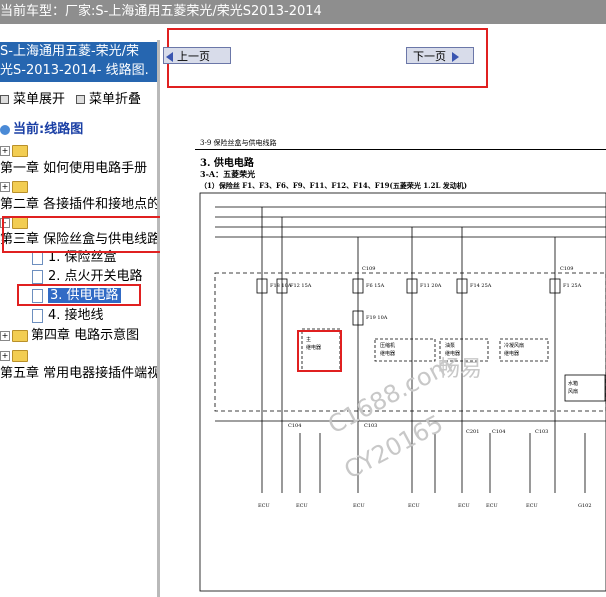 The width and height of the screenshot is (606, 597). I want to click on tree-item-label: 4. 接地线, so click(76, 315).